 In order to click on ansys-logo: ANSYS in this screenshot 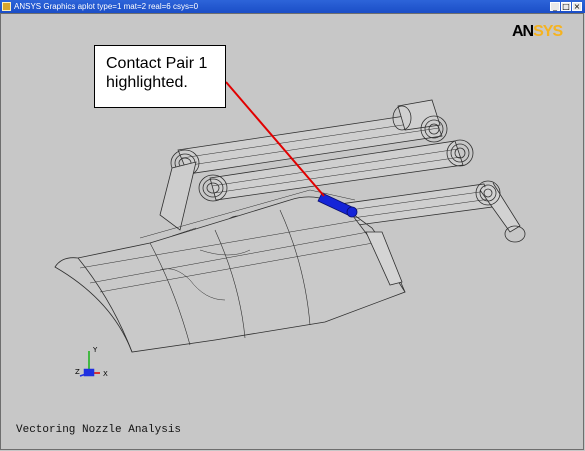, I will do `click(537, 31)`.